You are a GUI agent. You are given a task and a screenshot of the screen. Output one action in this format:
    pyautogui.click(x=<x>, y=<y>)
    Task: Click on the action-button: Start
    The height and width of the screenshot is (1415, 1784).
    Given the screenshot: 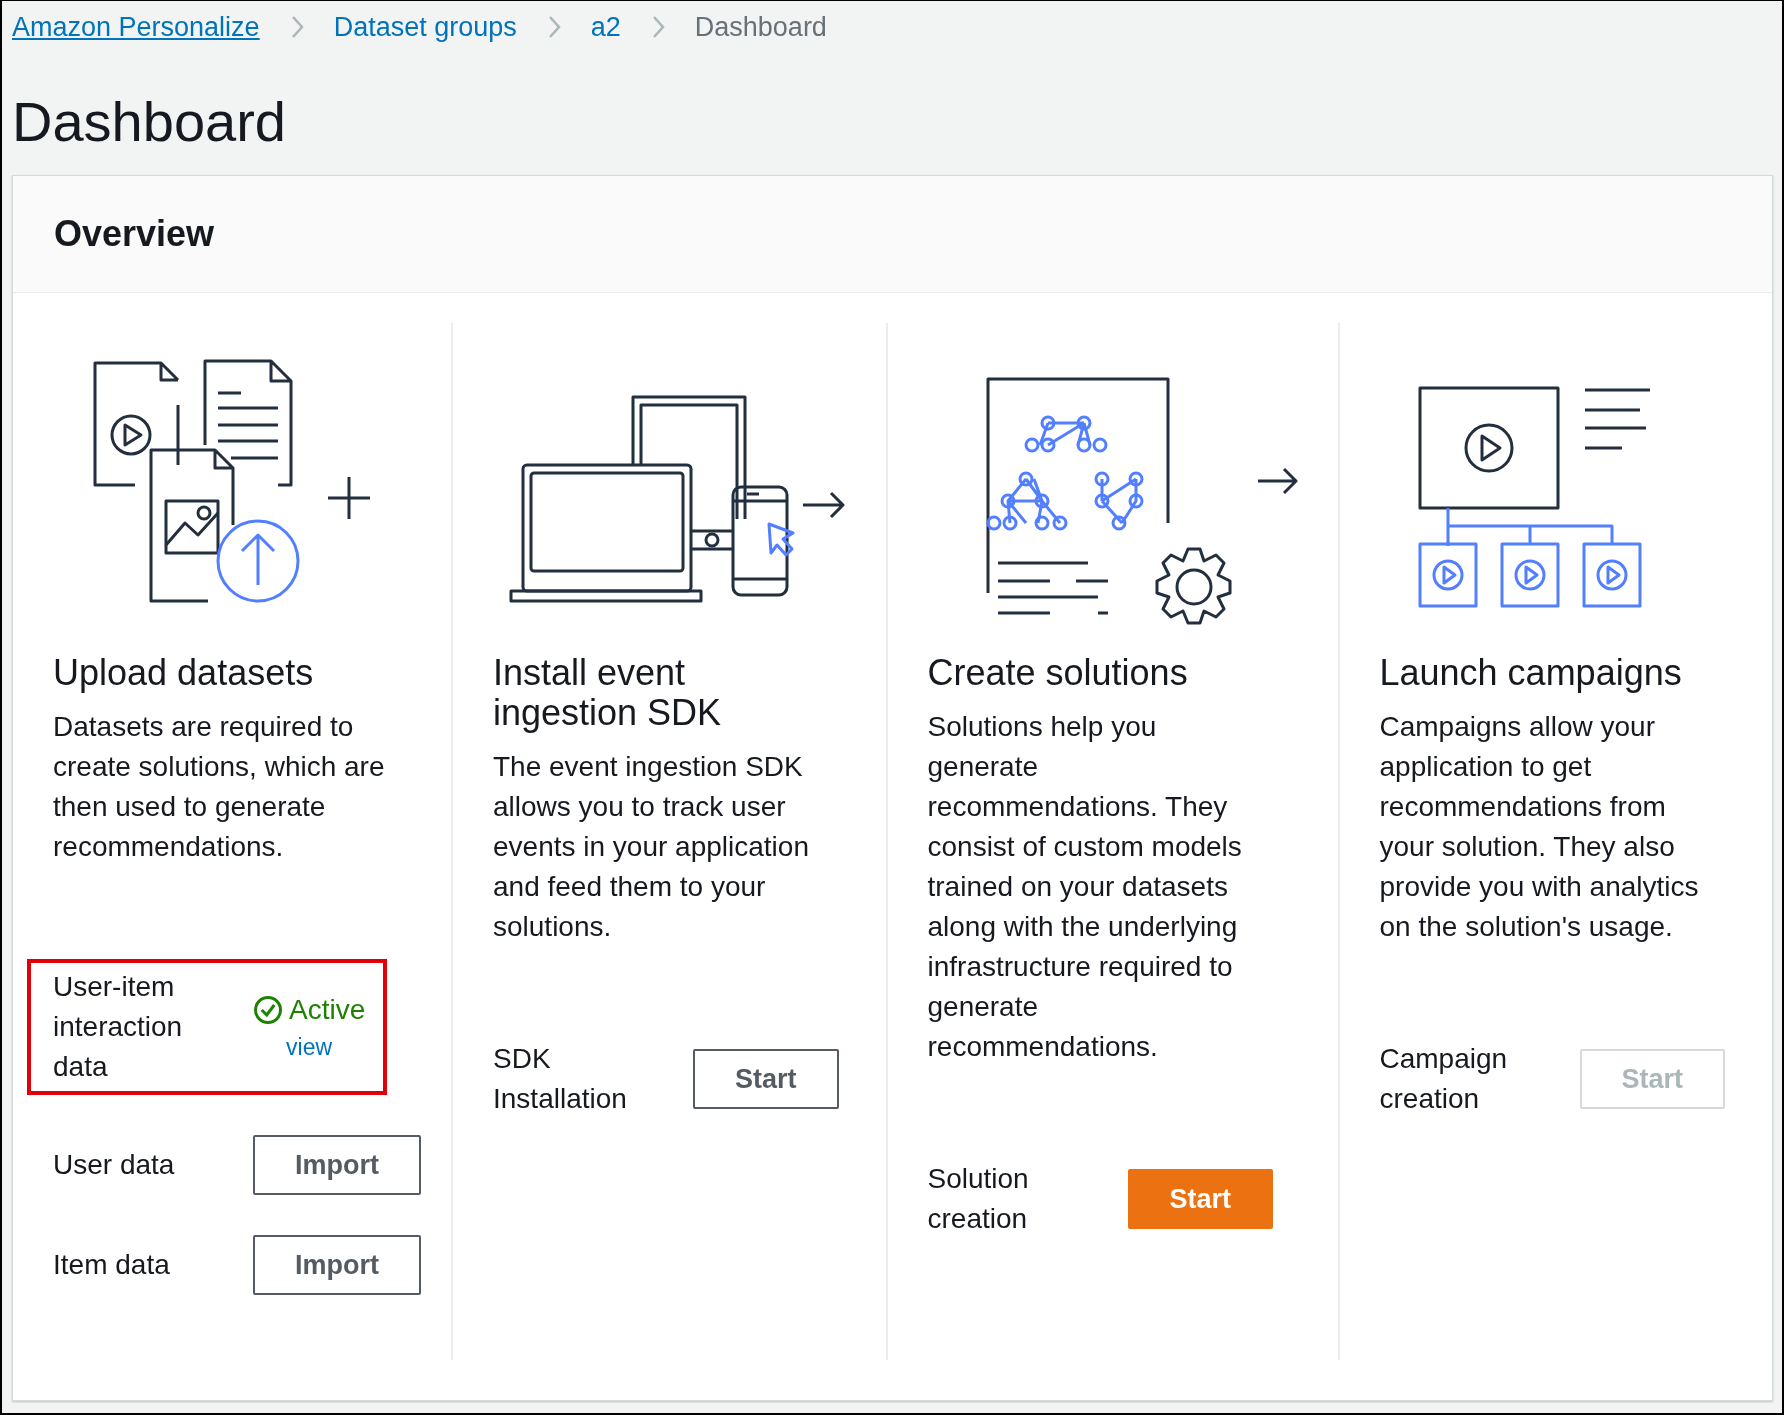 What is the action you would take?
    pyautogui.click(x=766, y=1079)
    